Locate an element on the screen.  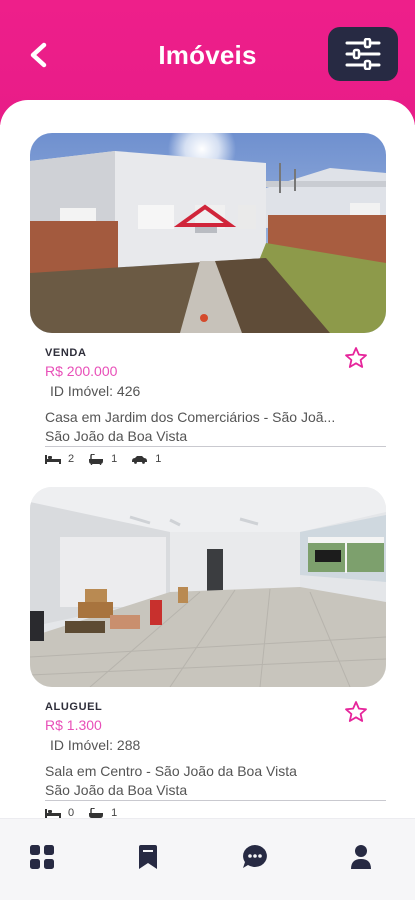
bedrooms-feature: 0 is located at coordinates (59, 812).